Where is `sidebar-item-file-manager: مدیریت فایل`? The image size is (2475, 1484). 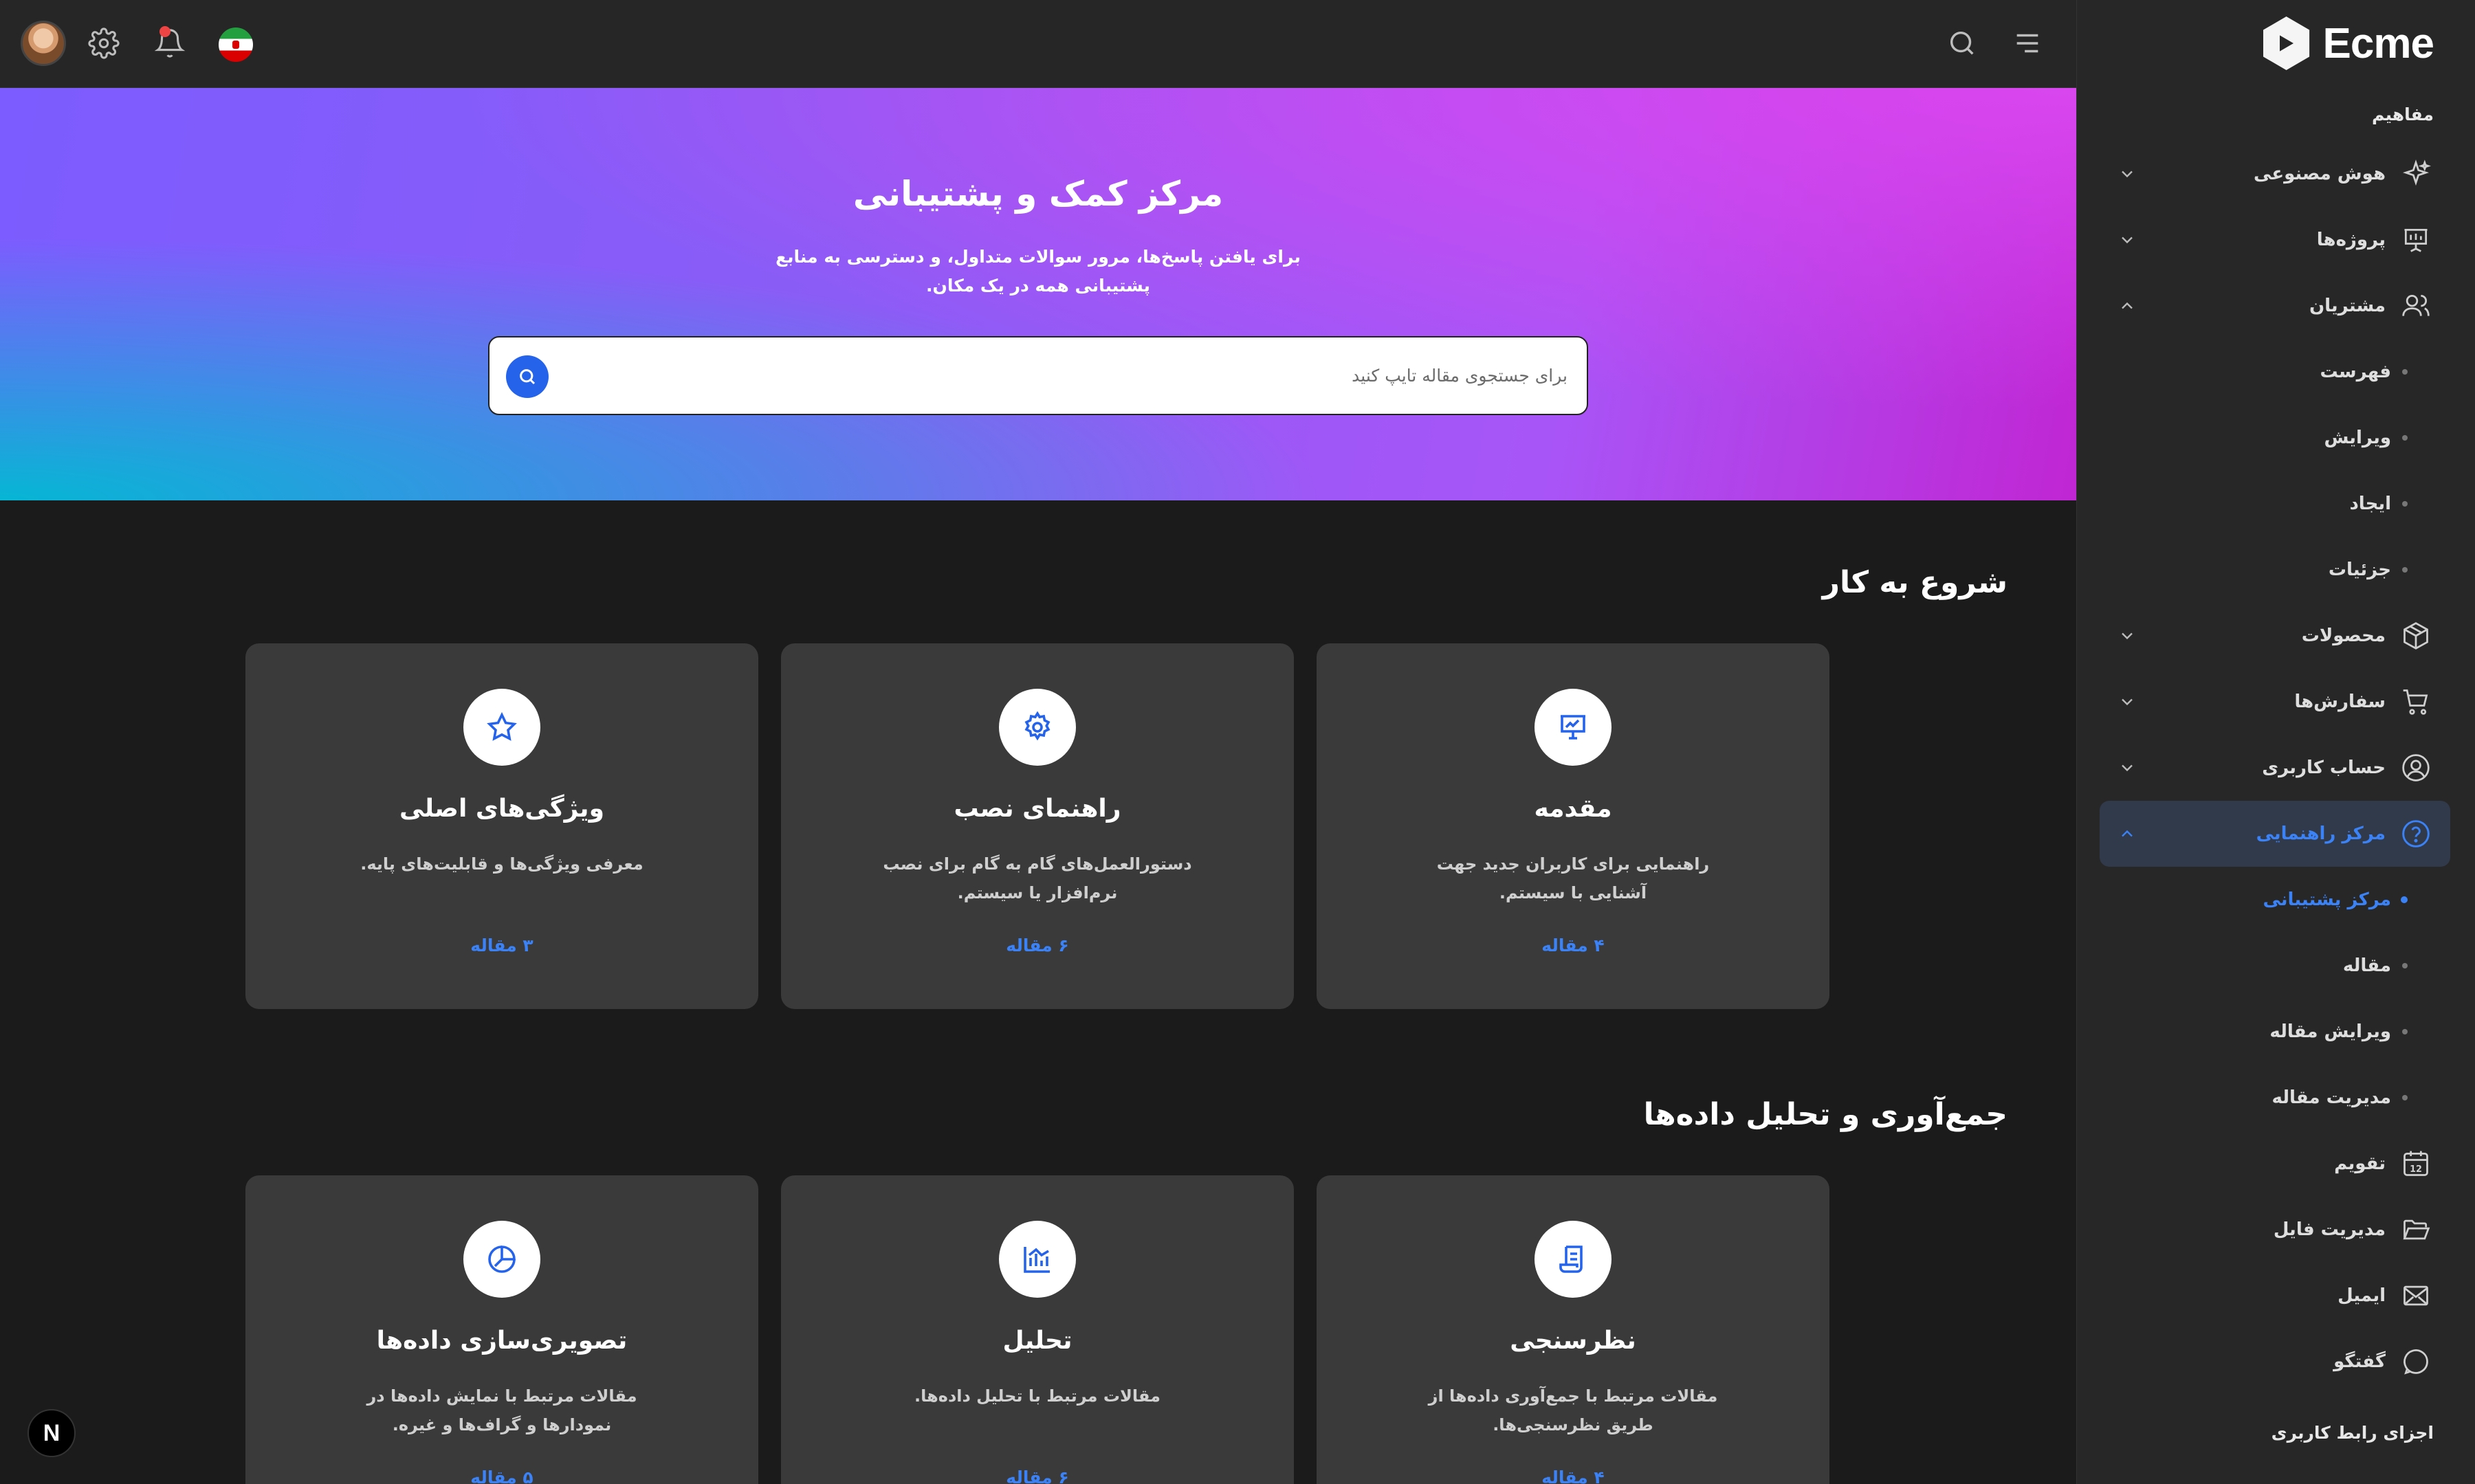 sidebar-item-file-manager: مدیریت فایل is located at coordinates (2275, 1230).